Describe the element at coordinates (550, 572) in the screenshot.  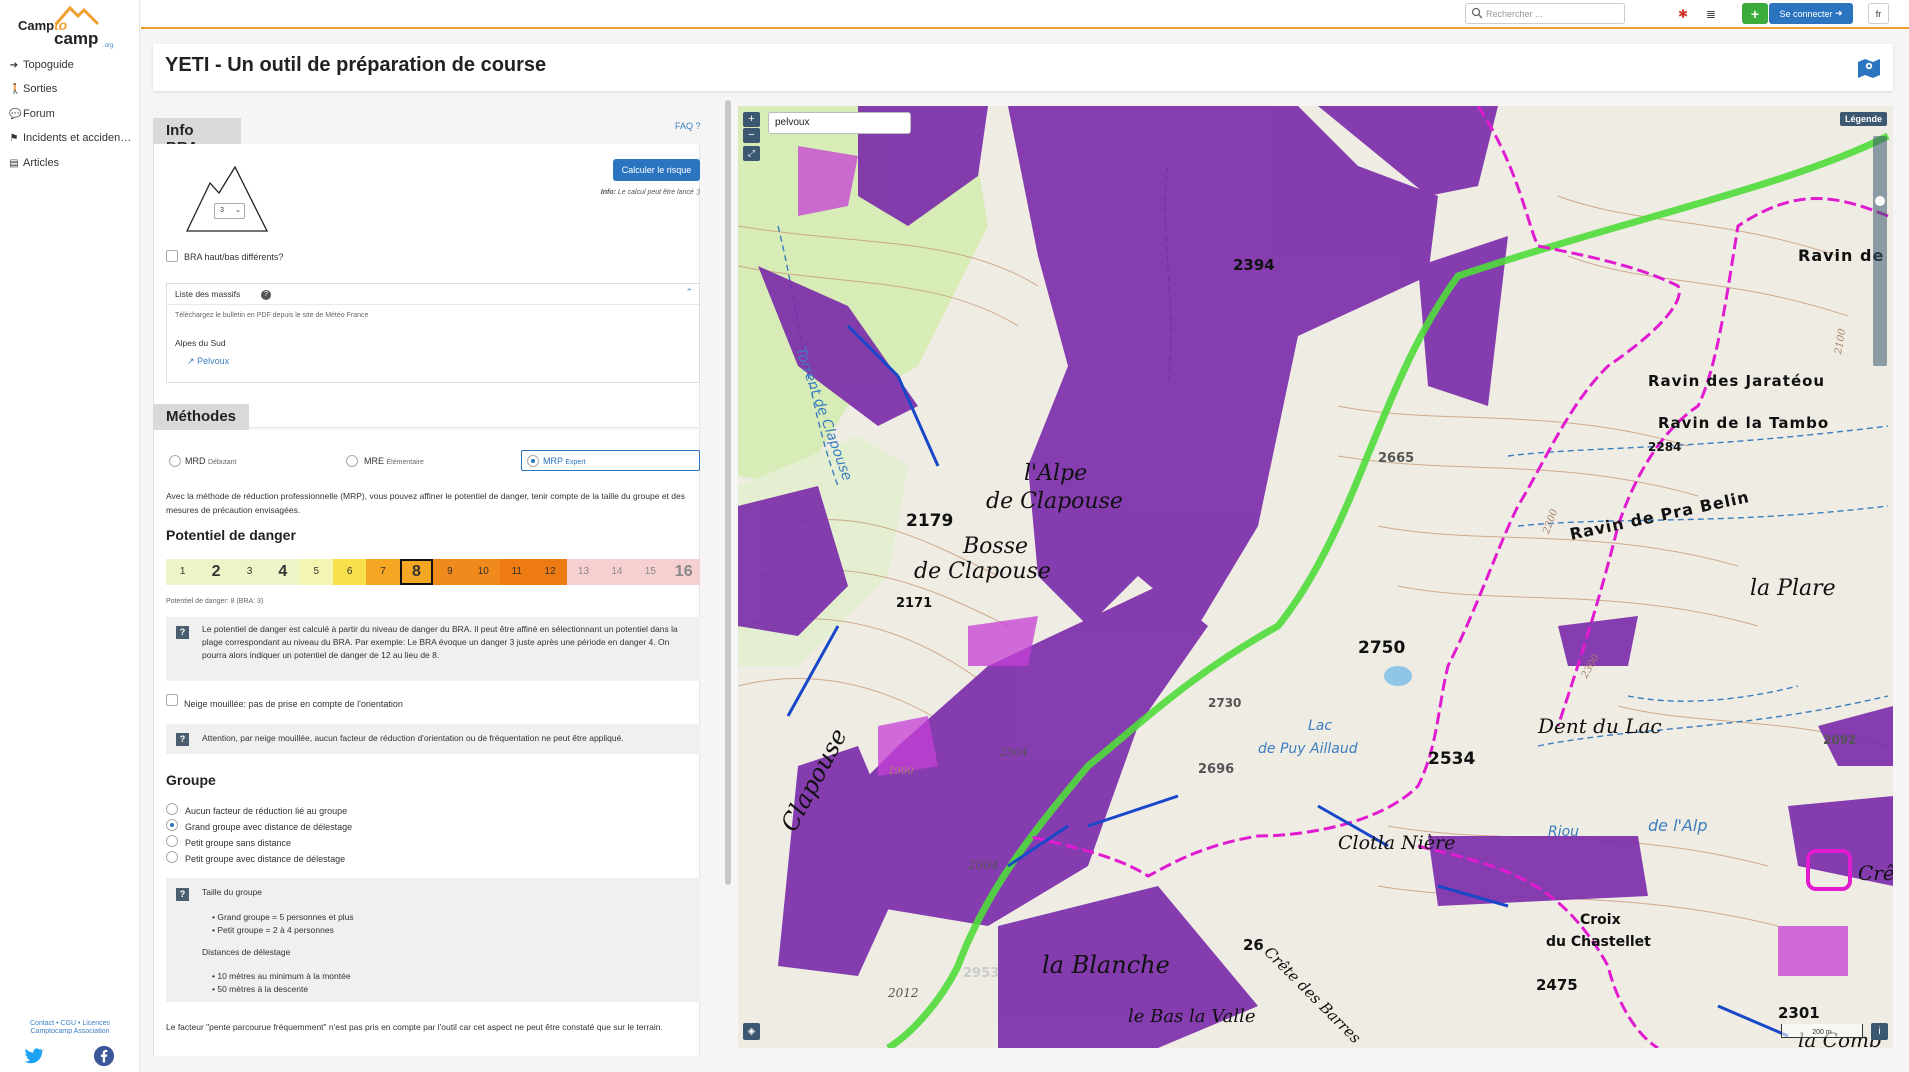
I see `danger-cell-12: 12` at that location.